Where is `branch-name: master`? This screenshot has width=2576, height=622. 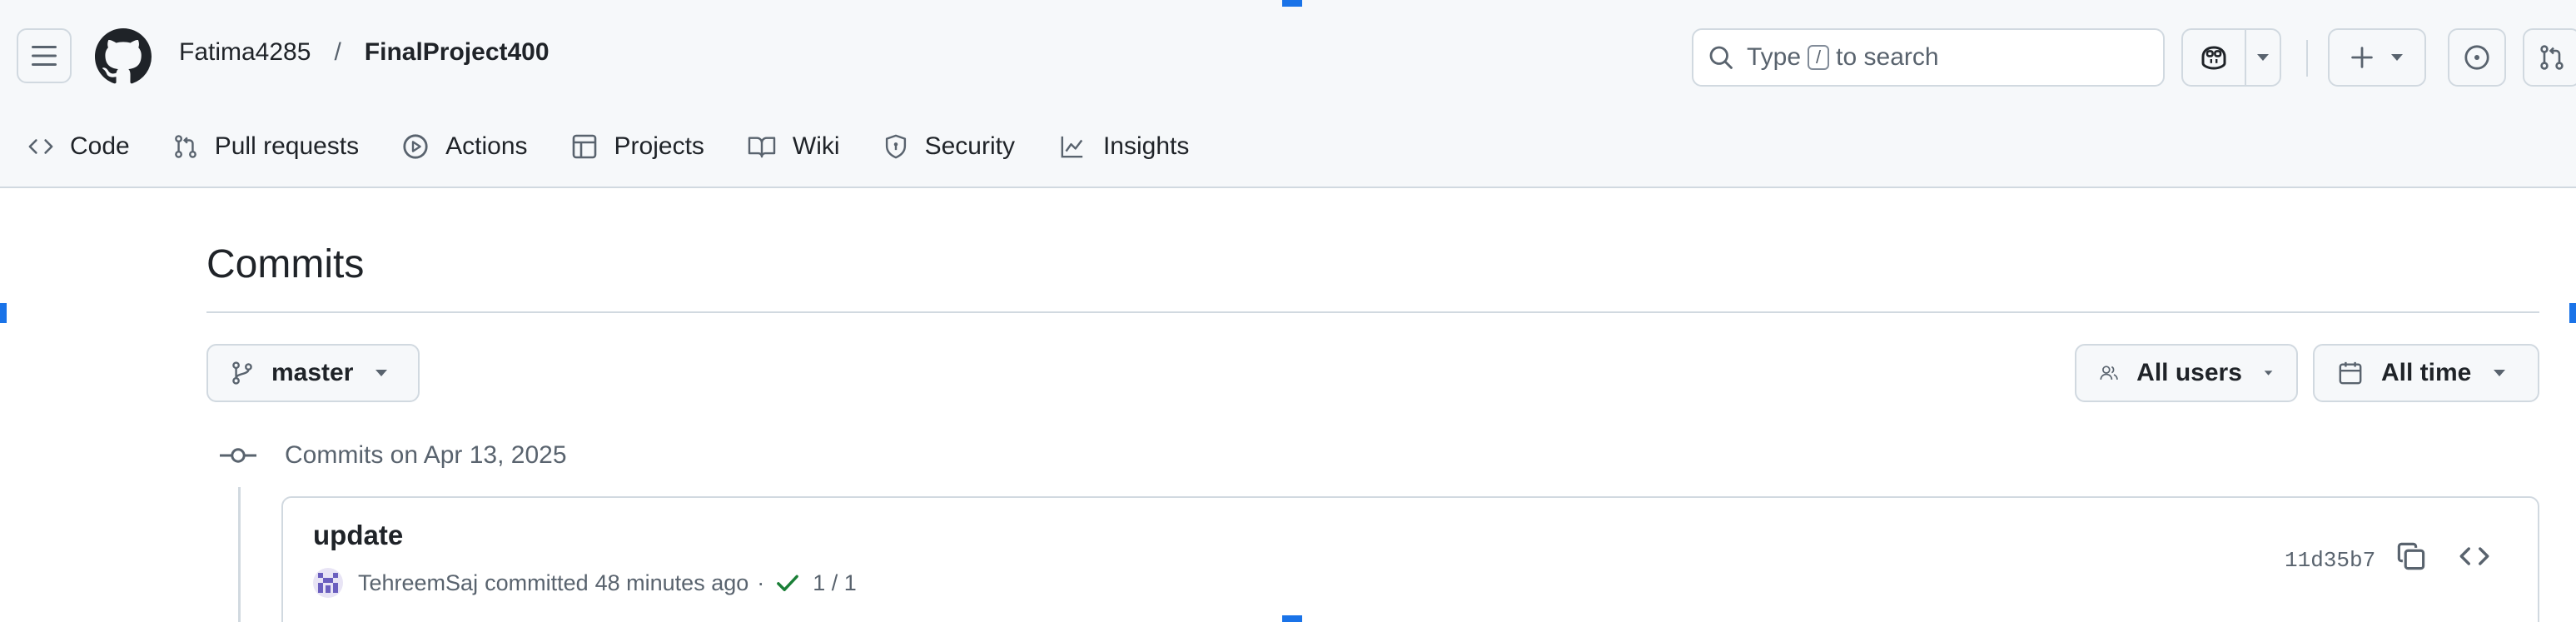
branch-name: master is located at coordinates (312, 373).